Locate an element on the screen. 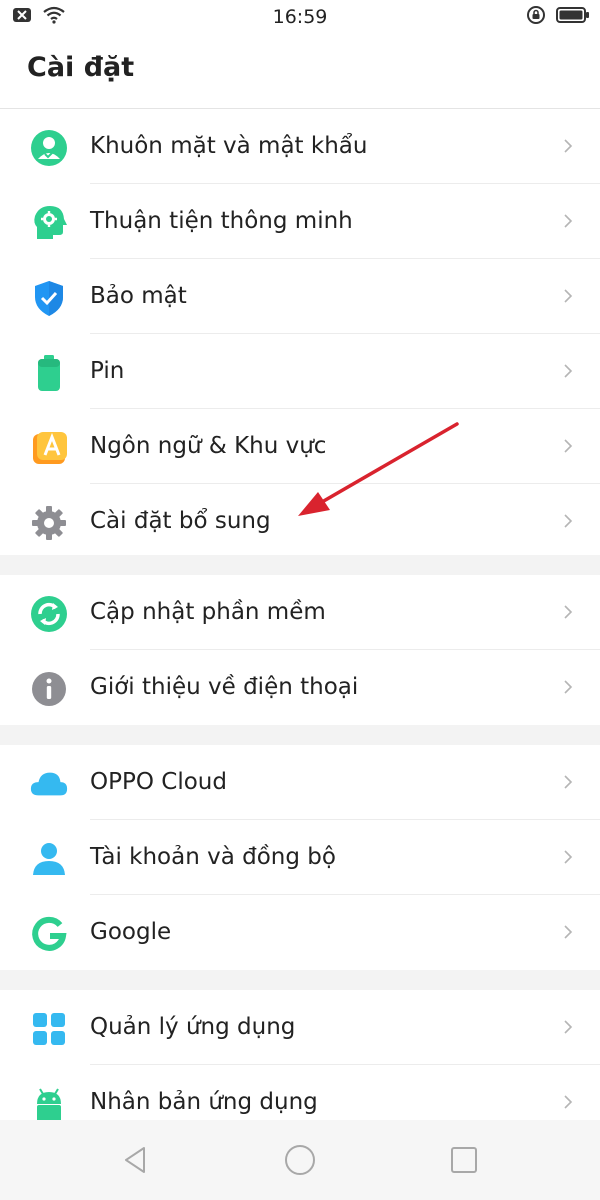  gear-icon is located at coordinates (49, 523).